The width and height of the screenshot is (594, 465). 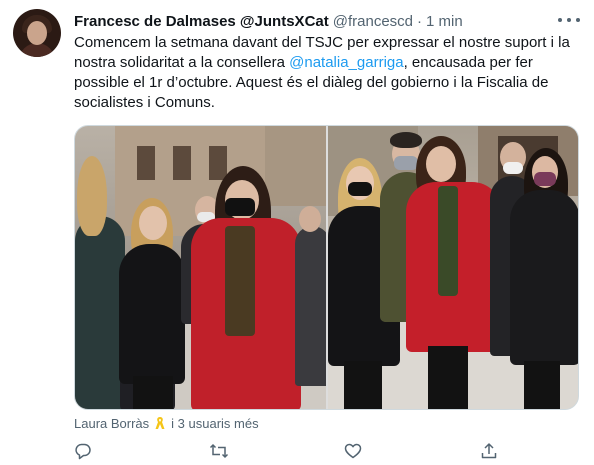 What do you see at coordinates (160, 423) in the screenshot?
I see `yellow-ribbon-icon` at bounding box center [160, 423].